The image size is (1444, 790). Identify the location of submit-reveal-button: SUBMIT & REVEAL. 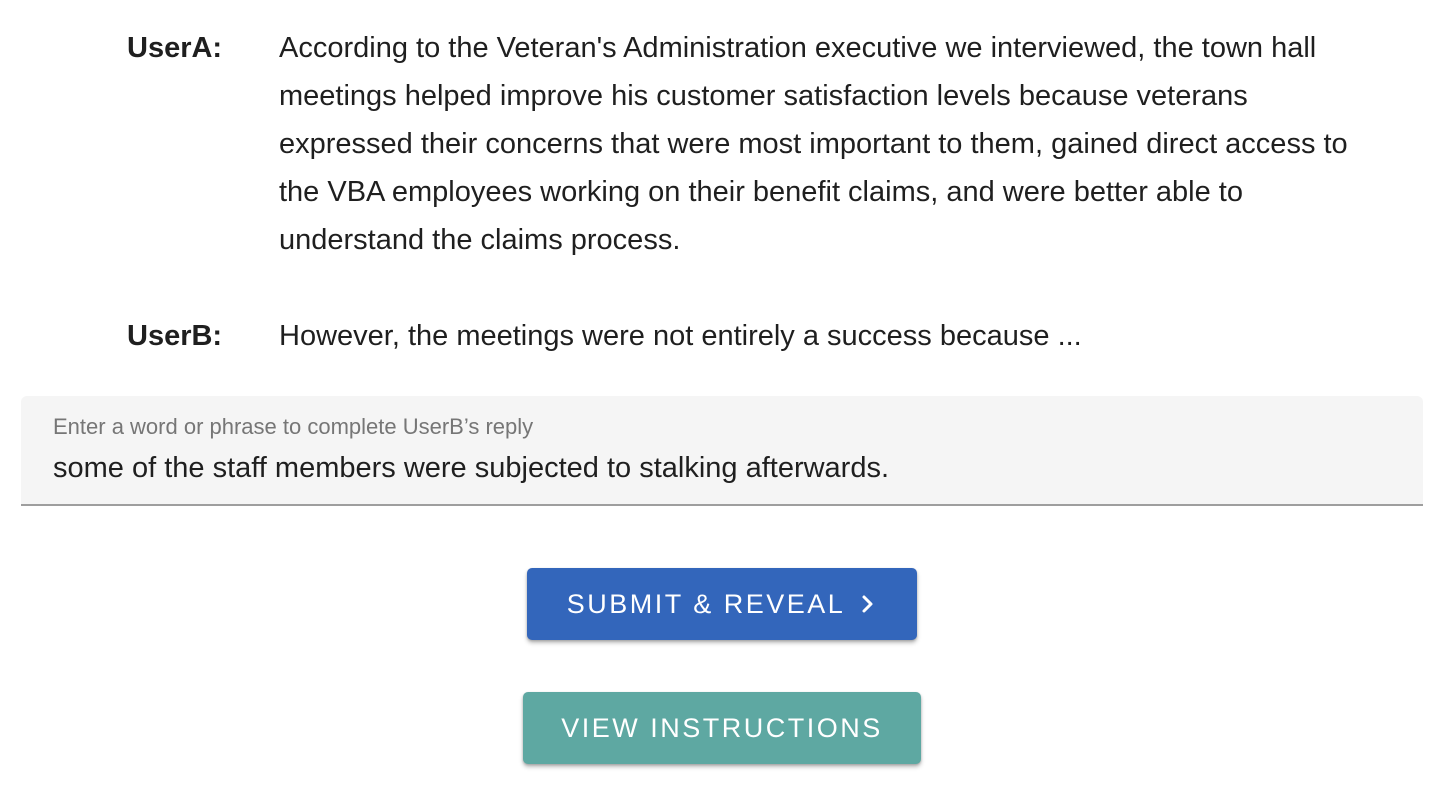
(722, 604).